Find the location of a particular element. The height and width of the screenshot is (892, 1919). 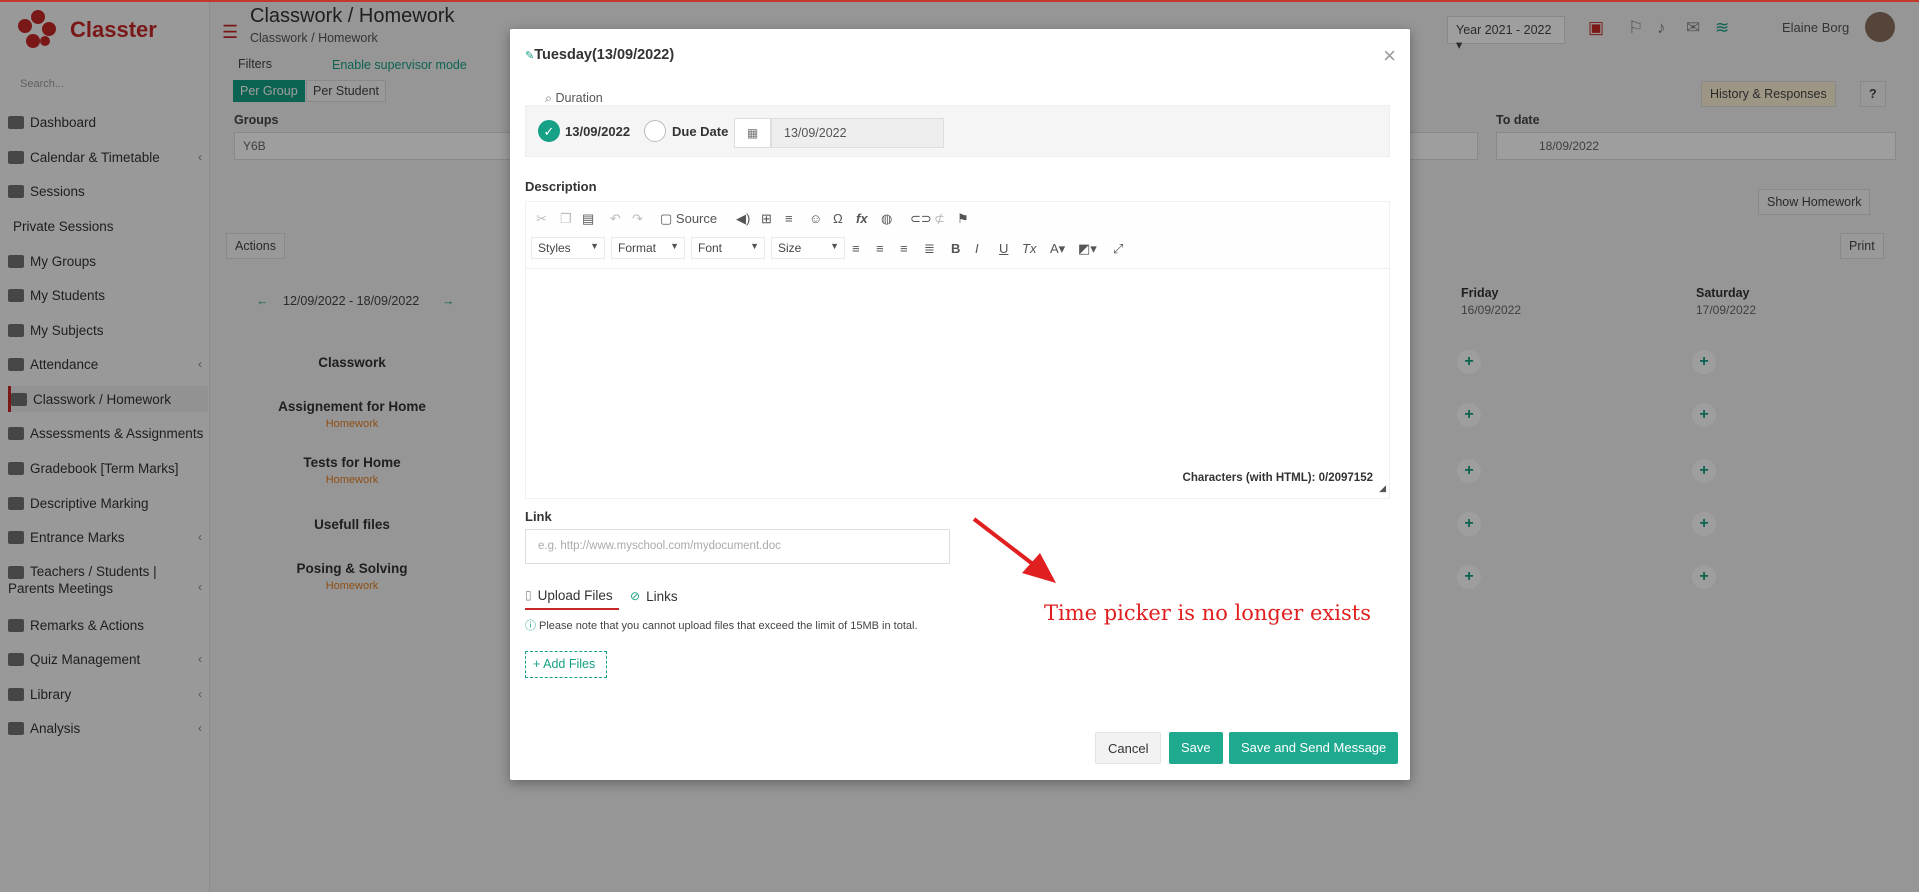

text-color-icon: A▾ is located at coordinates (1057, 249).